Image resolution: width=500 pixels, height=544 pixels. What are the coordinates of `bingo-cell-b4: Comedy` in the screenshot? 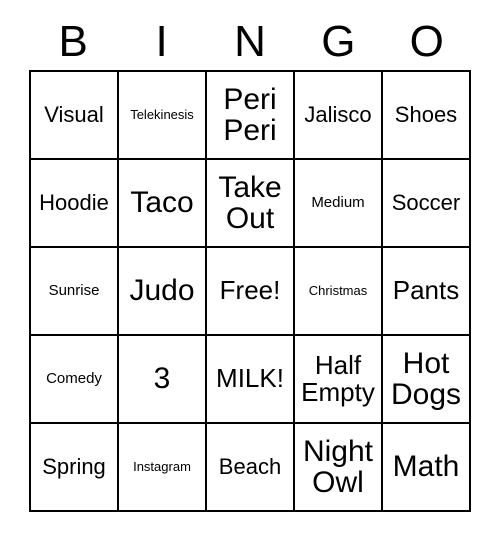 It's located at (75, 380).